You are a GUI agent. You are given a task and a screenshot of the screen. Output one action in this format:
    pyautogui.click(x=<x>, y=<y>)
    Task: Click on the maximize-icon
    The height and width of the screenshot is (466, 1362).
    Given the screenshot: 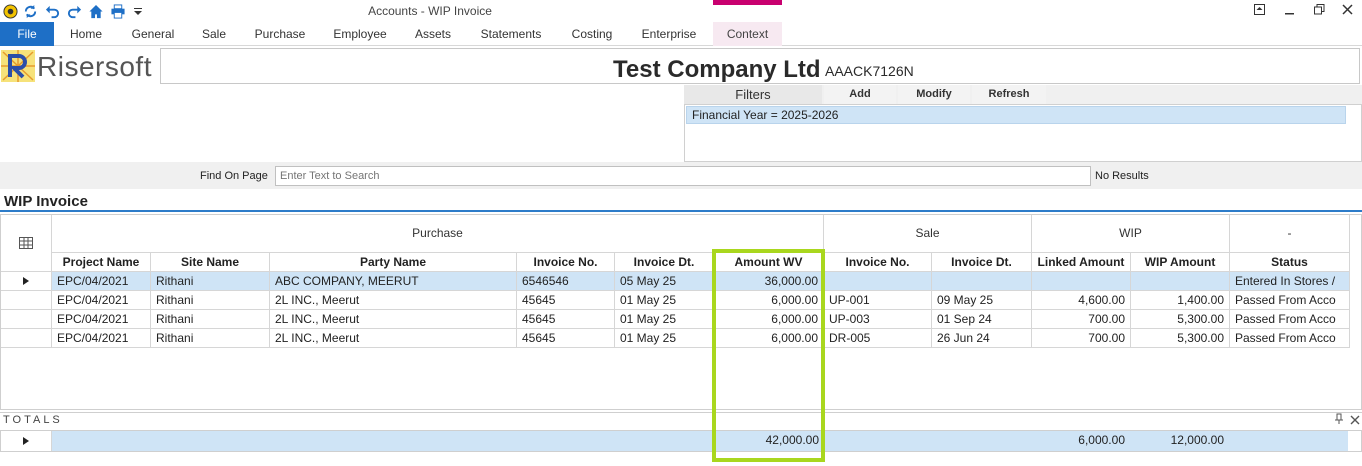 What is the action you would take?
    pyautogui.click(x=1319, y=11)
    